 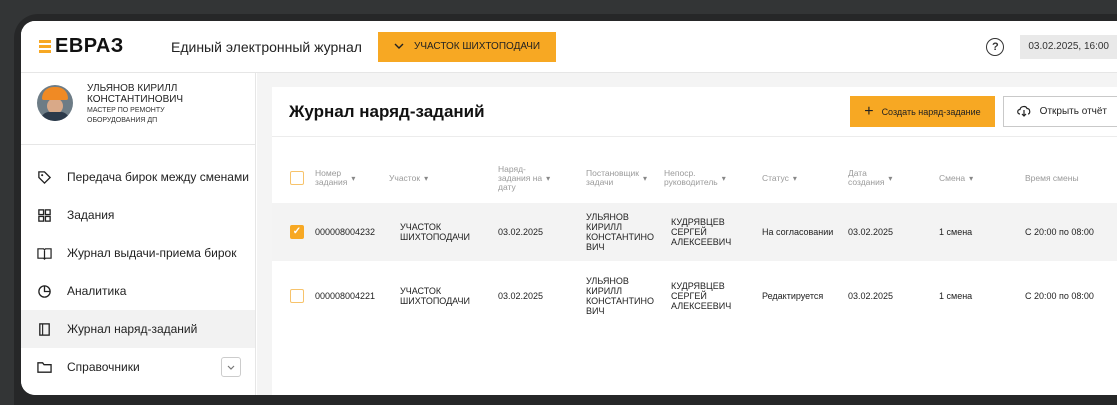 What do you see at coordinates (266, 46) in the screenshot?
I see `app-title: Единый электронный журнал` at bounding box center [266, 46].